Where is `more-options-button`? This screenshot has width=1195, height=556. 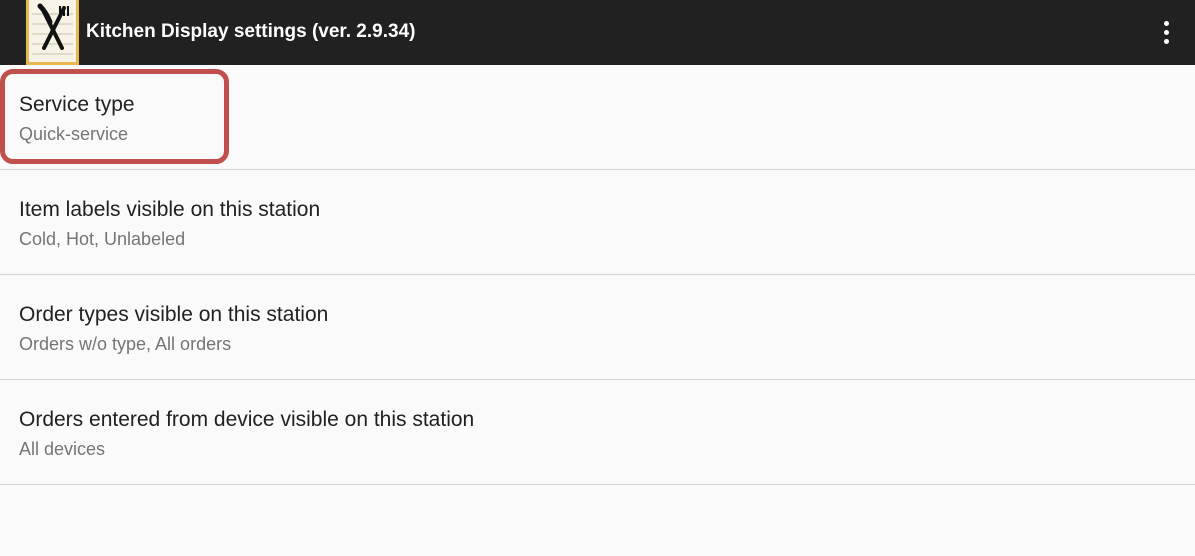 more-options-button is located at coordinates (1166, 32).